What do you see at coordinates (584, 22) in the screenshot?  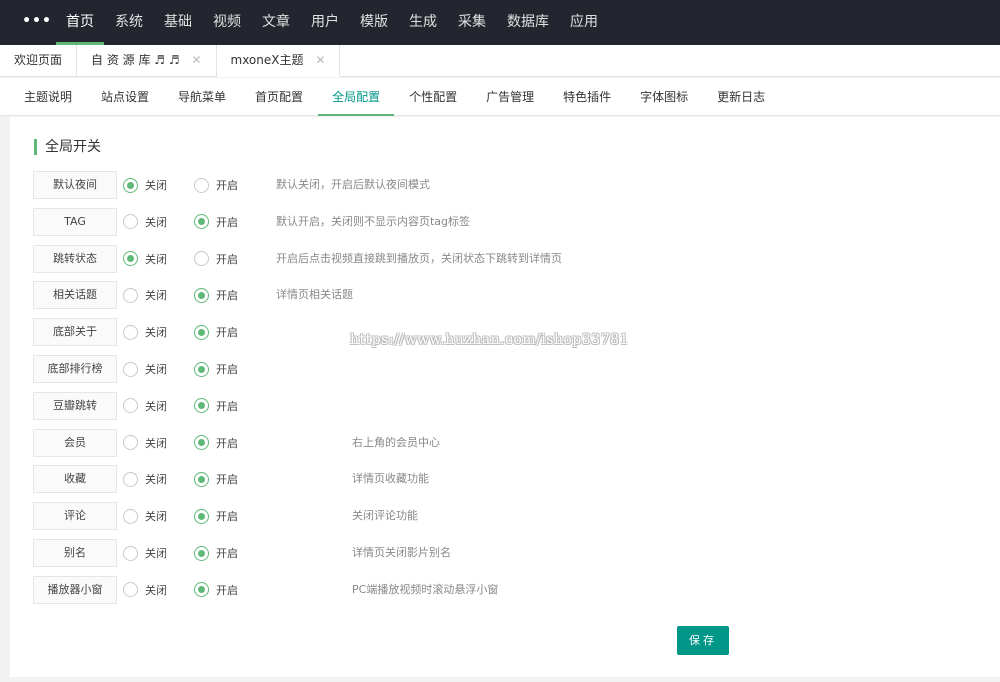 I see `top-menu-apps: 应用` at bounding box center [584, 22].